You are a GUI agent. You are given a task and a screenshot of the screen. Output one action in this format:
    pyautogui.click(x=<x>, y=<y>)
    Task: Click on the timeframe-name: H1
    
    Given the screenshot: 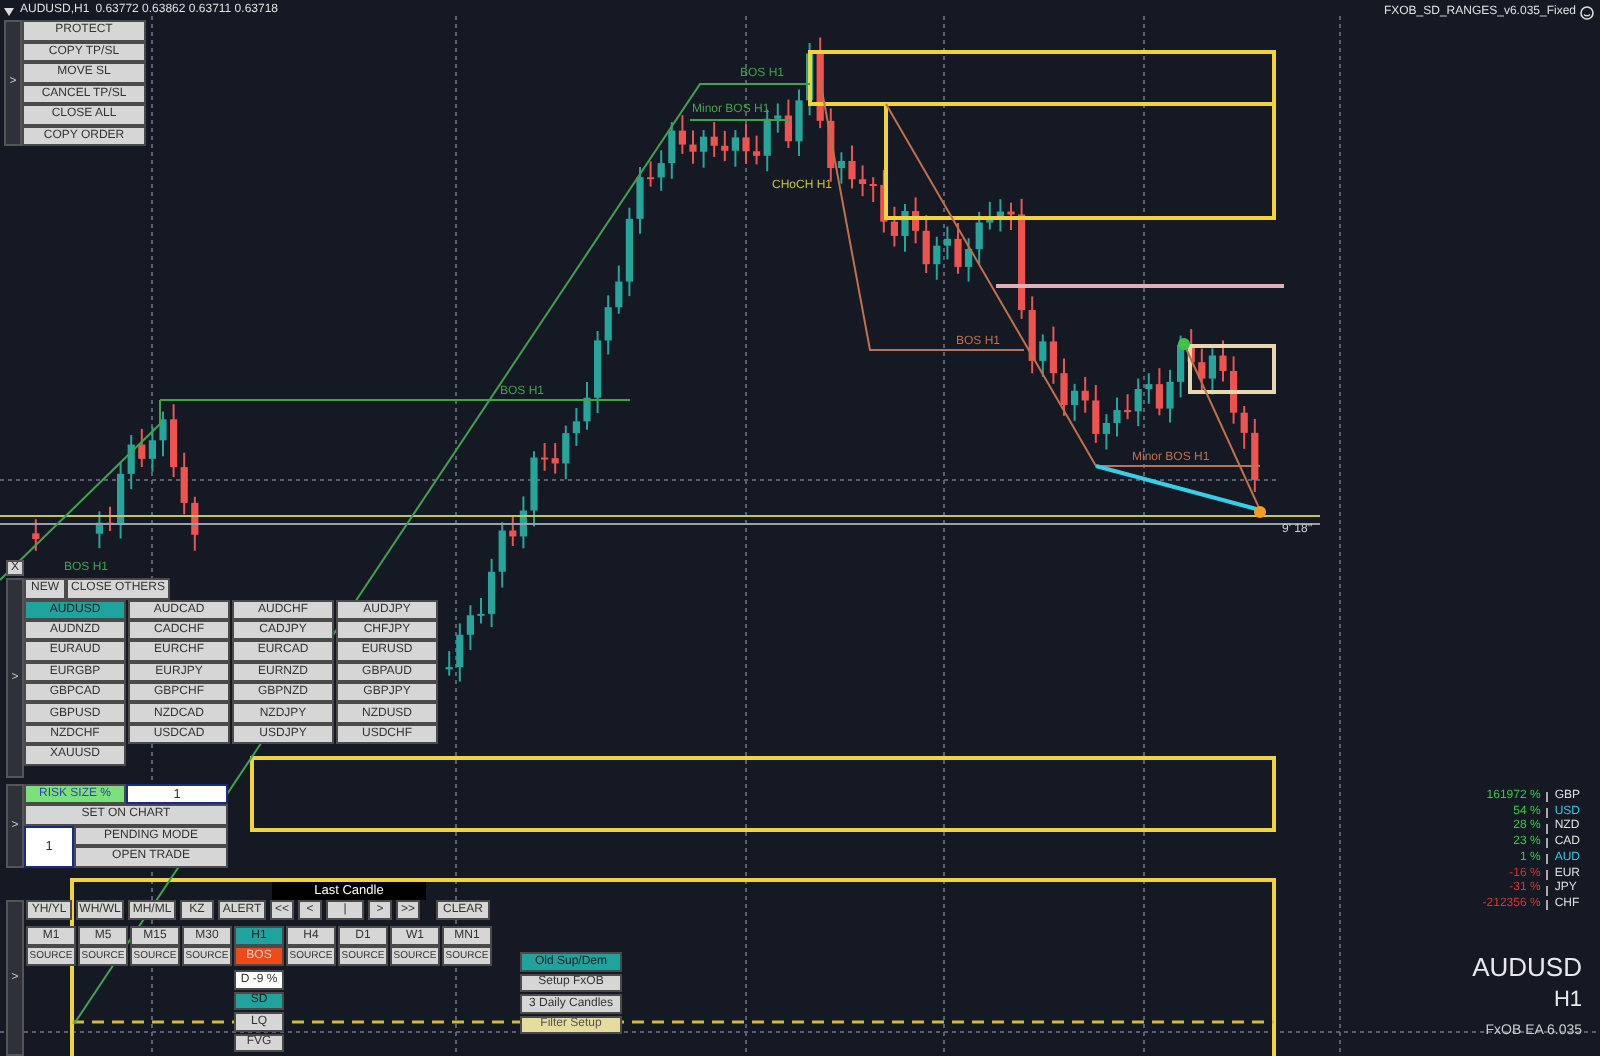 What is the action you would take?
    pyautogui.click(x=1567, y=1001)
    